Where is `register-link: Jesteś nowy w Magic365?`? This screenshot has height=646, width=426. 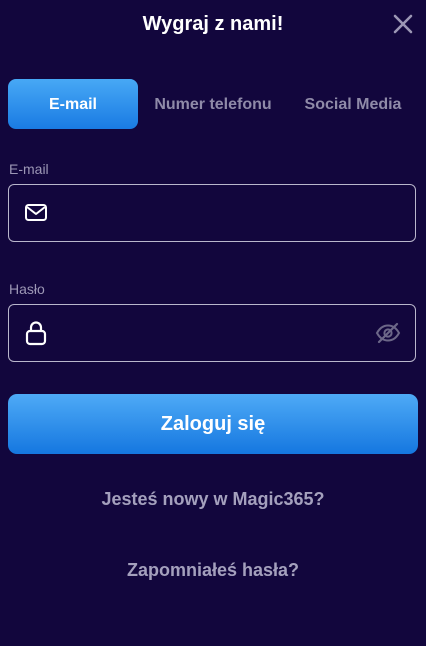 register-link: Jesteś nowy w Magic365? is located at coordinates (213, 499).